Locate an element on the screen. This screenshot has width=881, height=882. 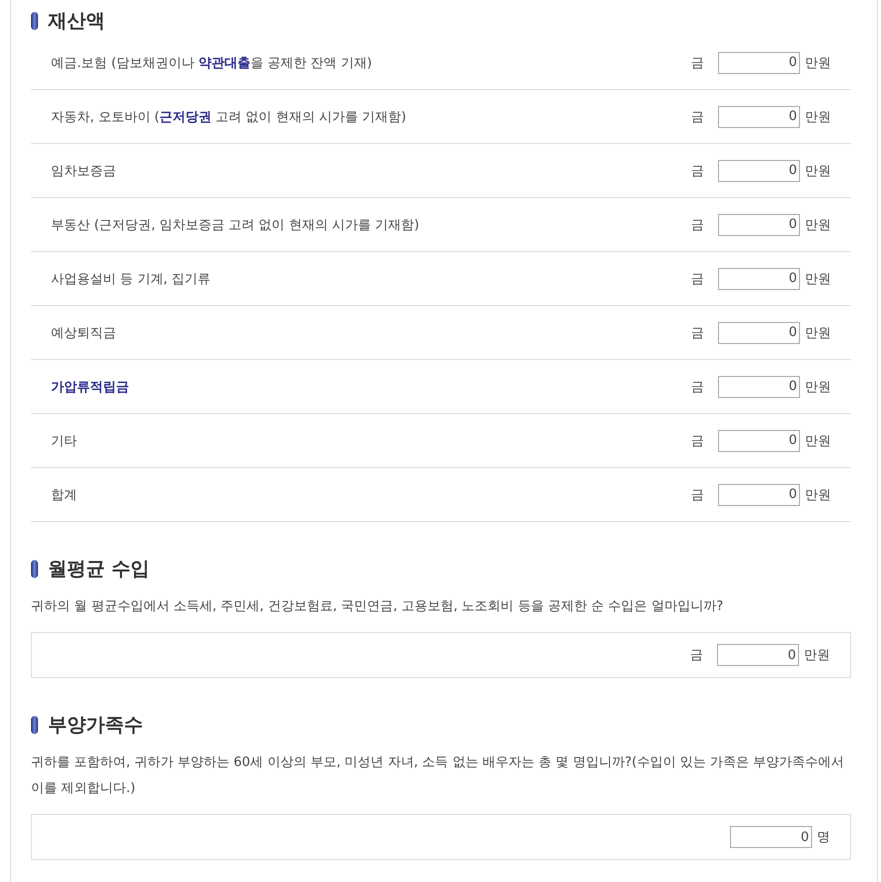
item-label: 예금.보험 (담보채권이나 약관대출을 공제한 잔액 기재) is located at coordinates (212, 63).